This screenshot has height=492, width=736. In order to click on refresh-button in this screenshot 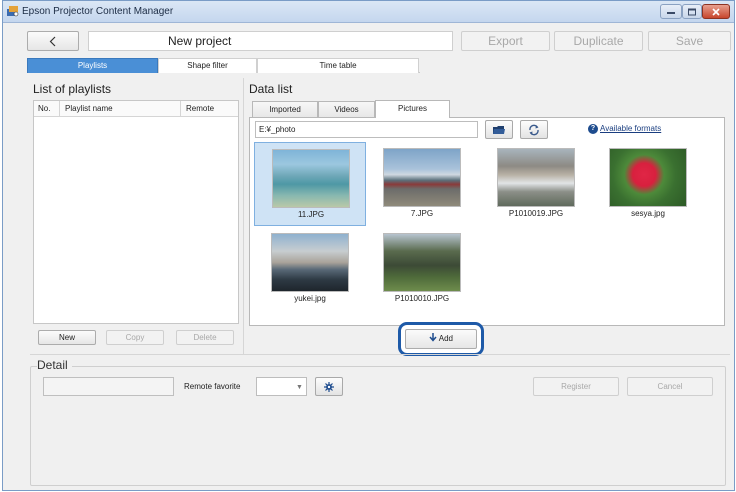, I will do `click(534, 129)`.